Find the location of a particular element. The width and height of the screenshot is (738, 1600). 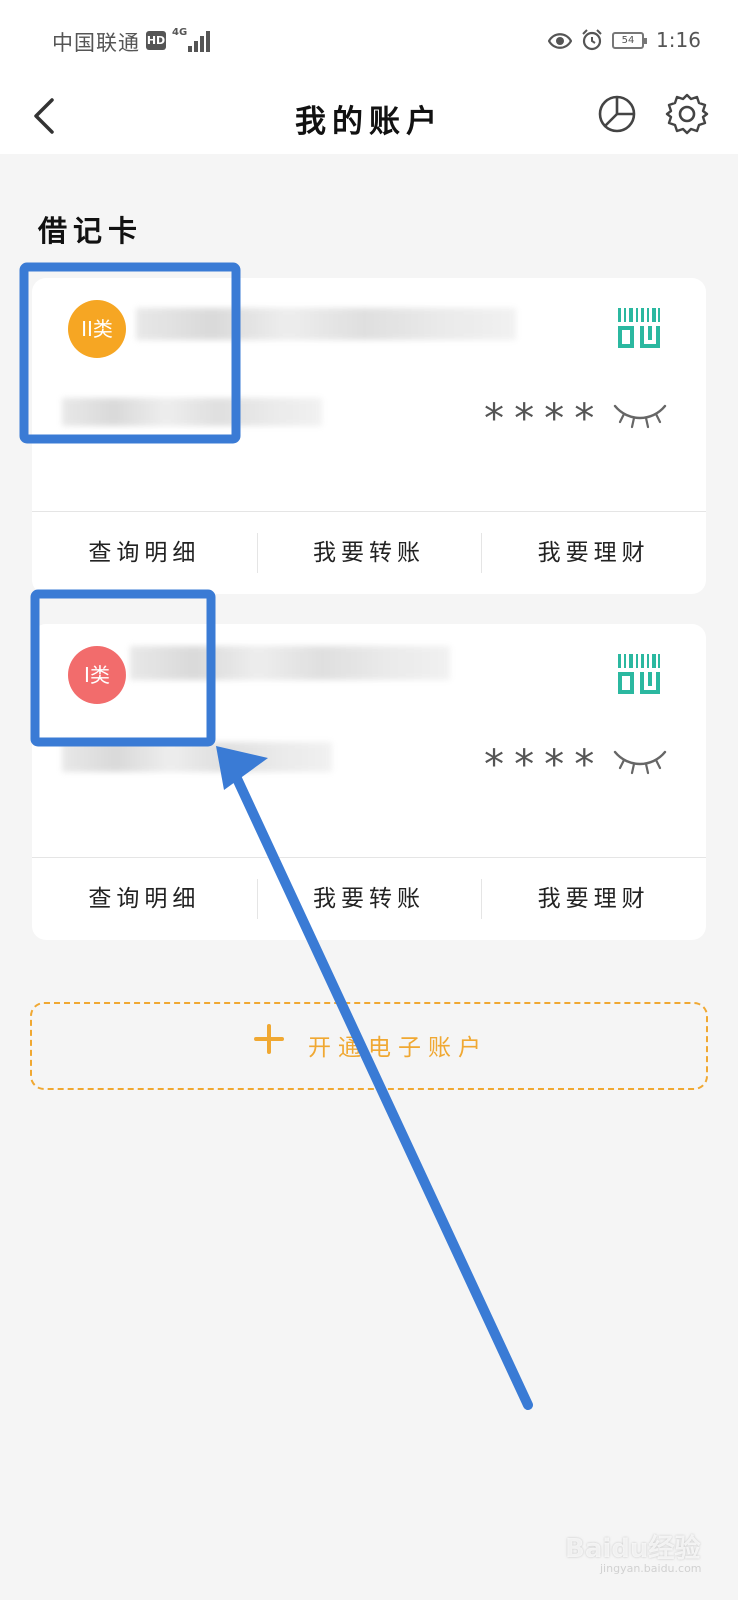

carrier-label: 中国联通 is located at coordinates (96, 43).